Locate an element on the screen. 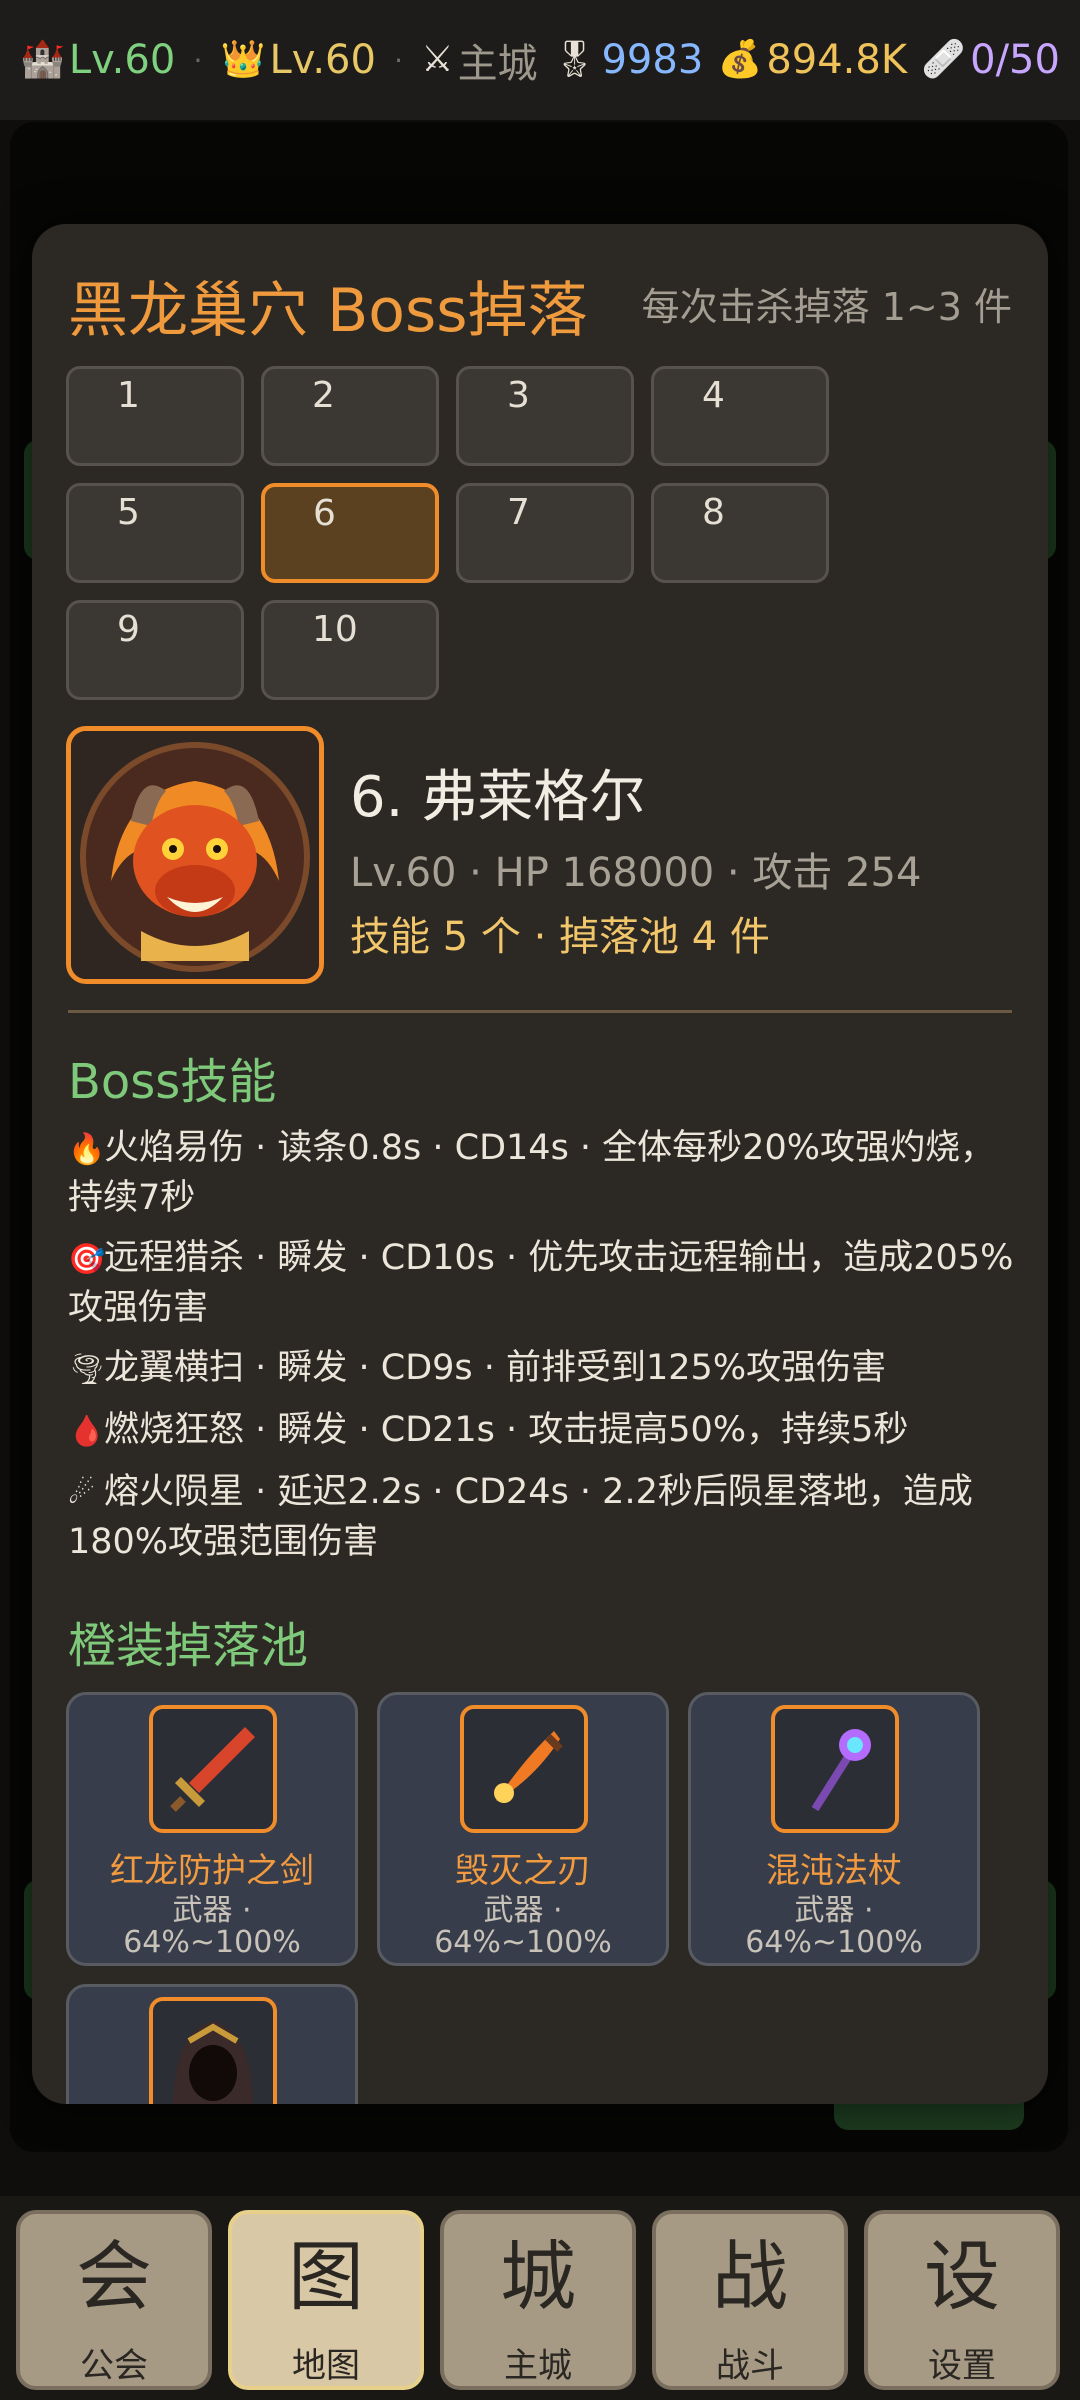 This screenshot has width=1080, height=2400. capacity-value: 0/50 is located at coordinates (1015, 60).